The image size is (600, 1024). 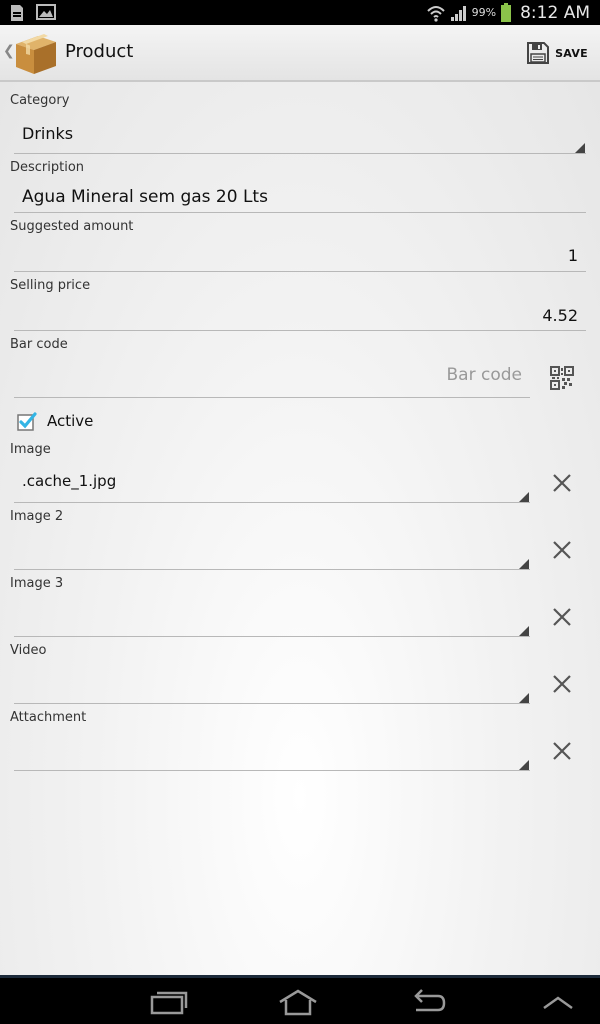 What do you see at coordinates (300, 153) in the screenshot?
I see `category-underline` at bounding box center [300, 153].